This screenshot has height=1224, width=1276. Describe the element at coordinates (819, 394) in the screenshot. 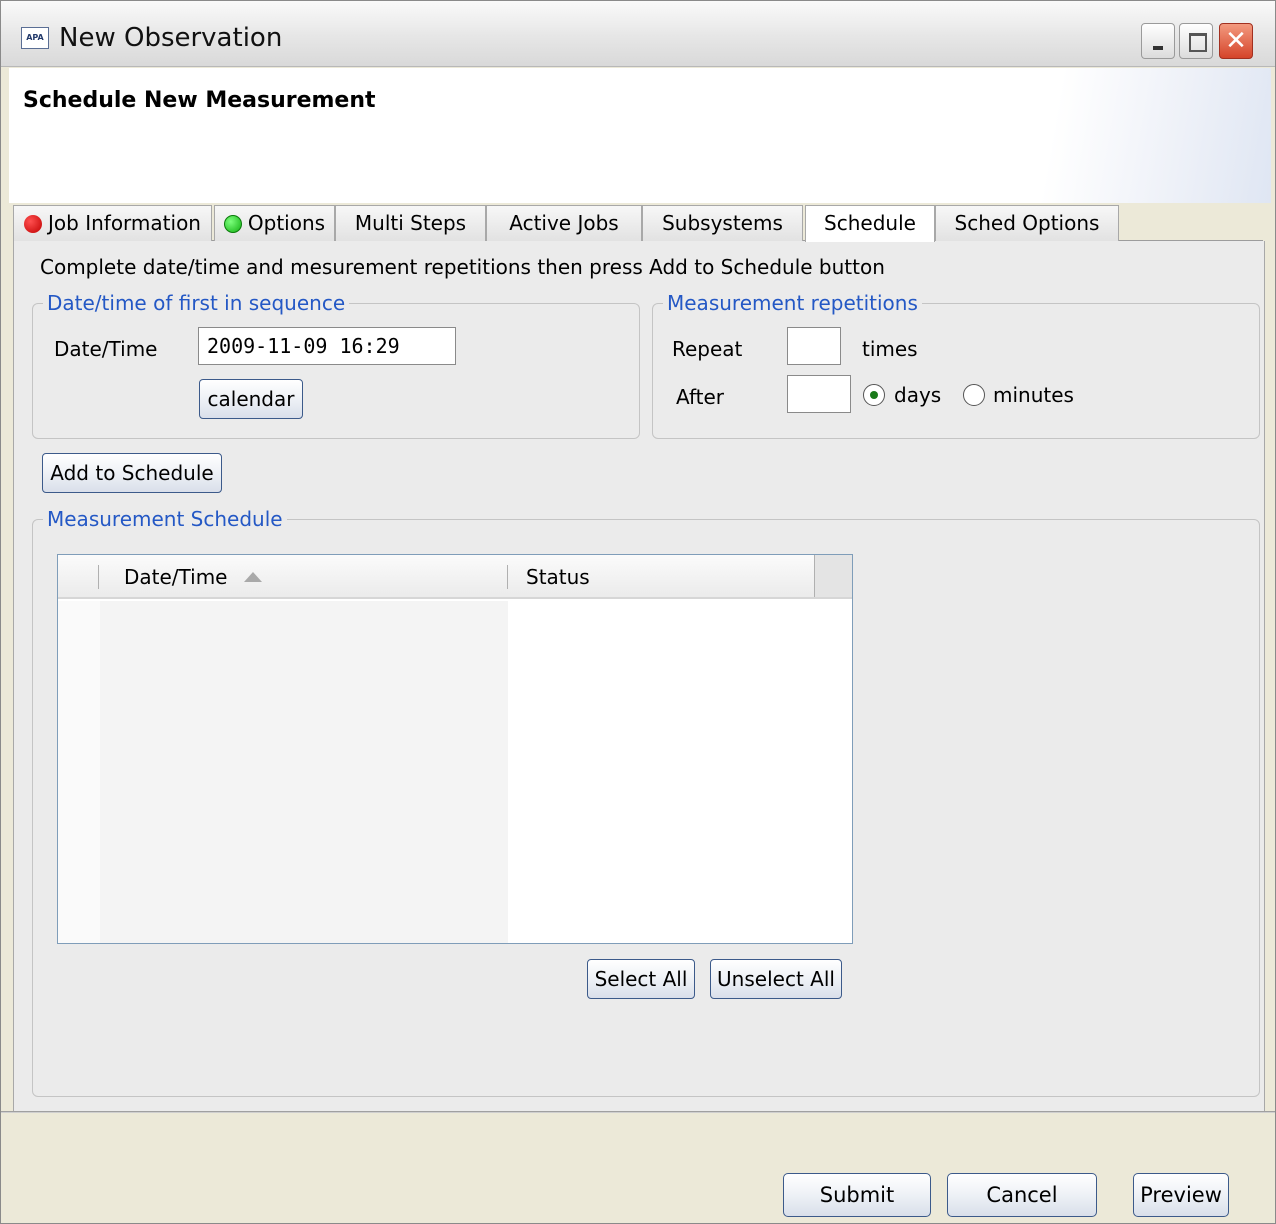

I see `after-input` at that location.